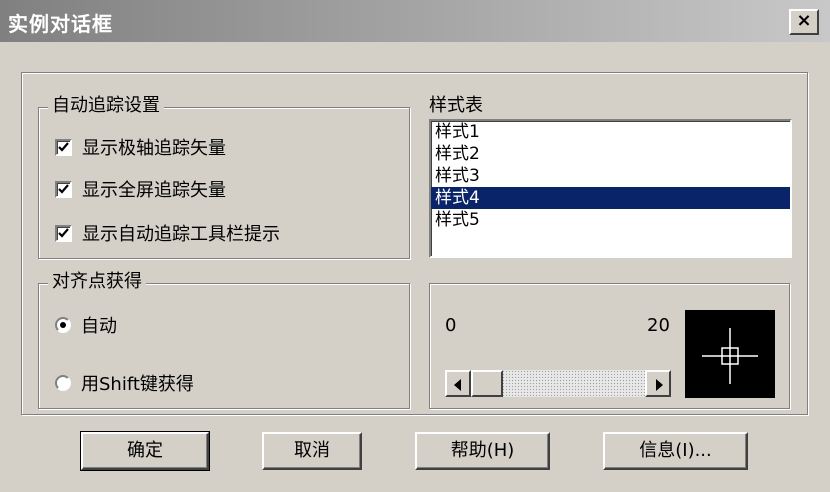 This screenshot has width=830, height=492. I want to click on radio-shift-key: 用Shift键获得, so click(124, 383).